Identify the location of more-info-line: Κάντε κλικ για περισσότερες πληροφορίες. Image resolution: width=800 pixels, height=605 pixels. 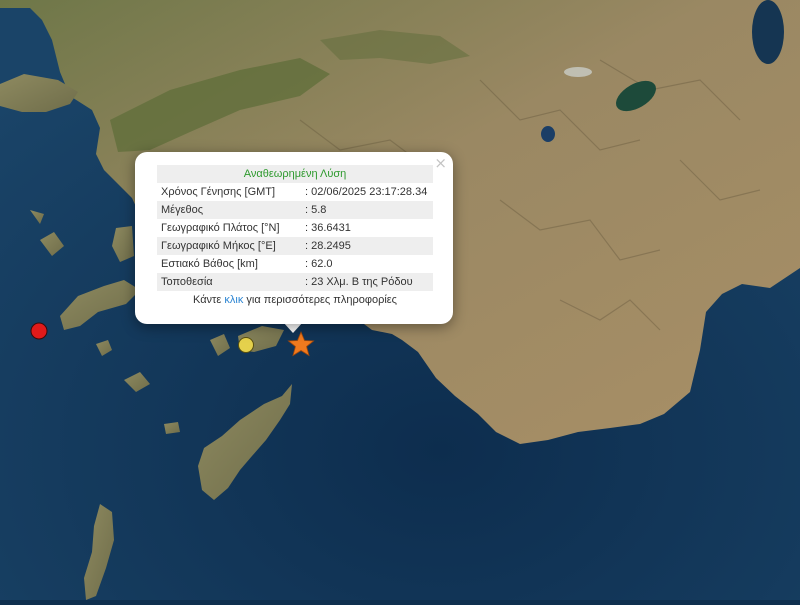
(295, 300).